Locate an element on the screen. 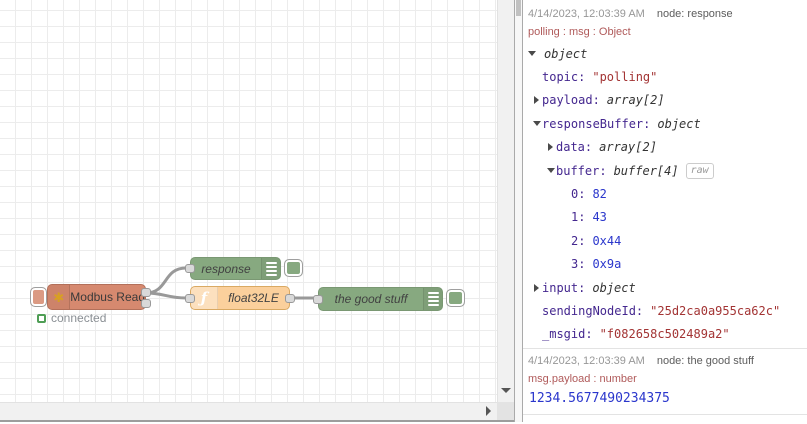 This screenshot has height=424, width=807. node-float32le: ƒ float32LE is located at coordinates (240, 298).